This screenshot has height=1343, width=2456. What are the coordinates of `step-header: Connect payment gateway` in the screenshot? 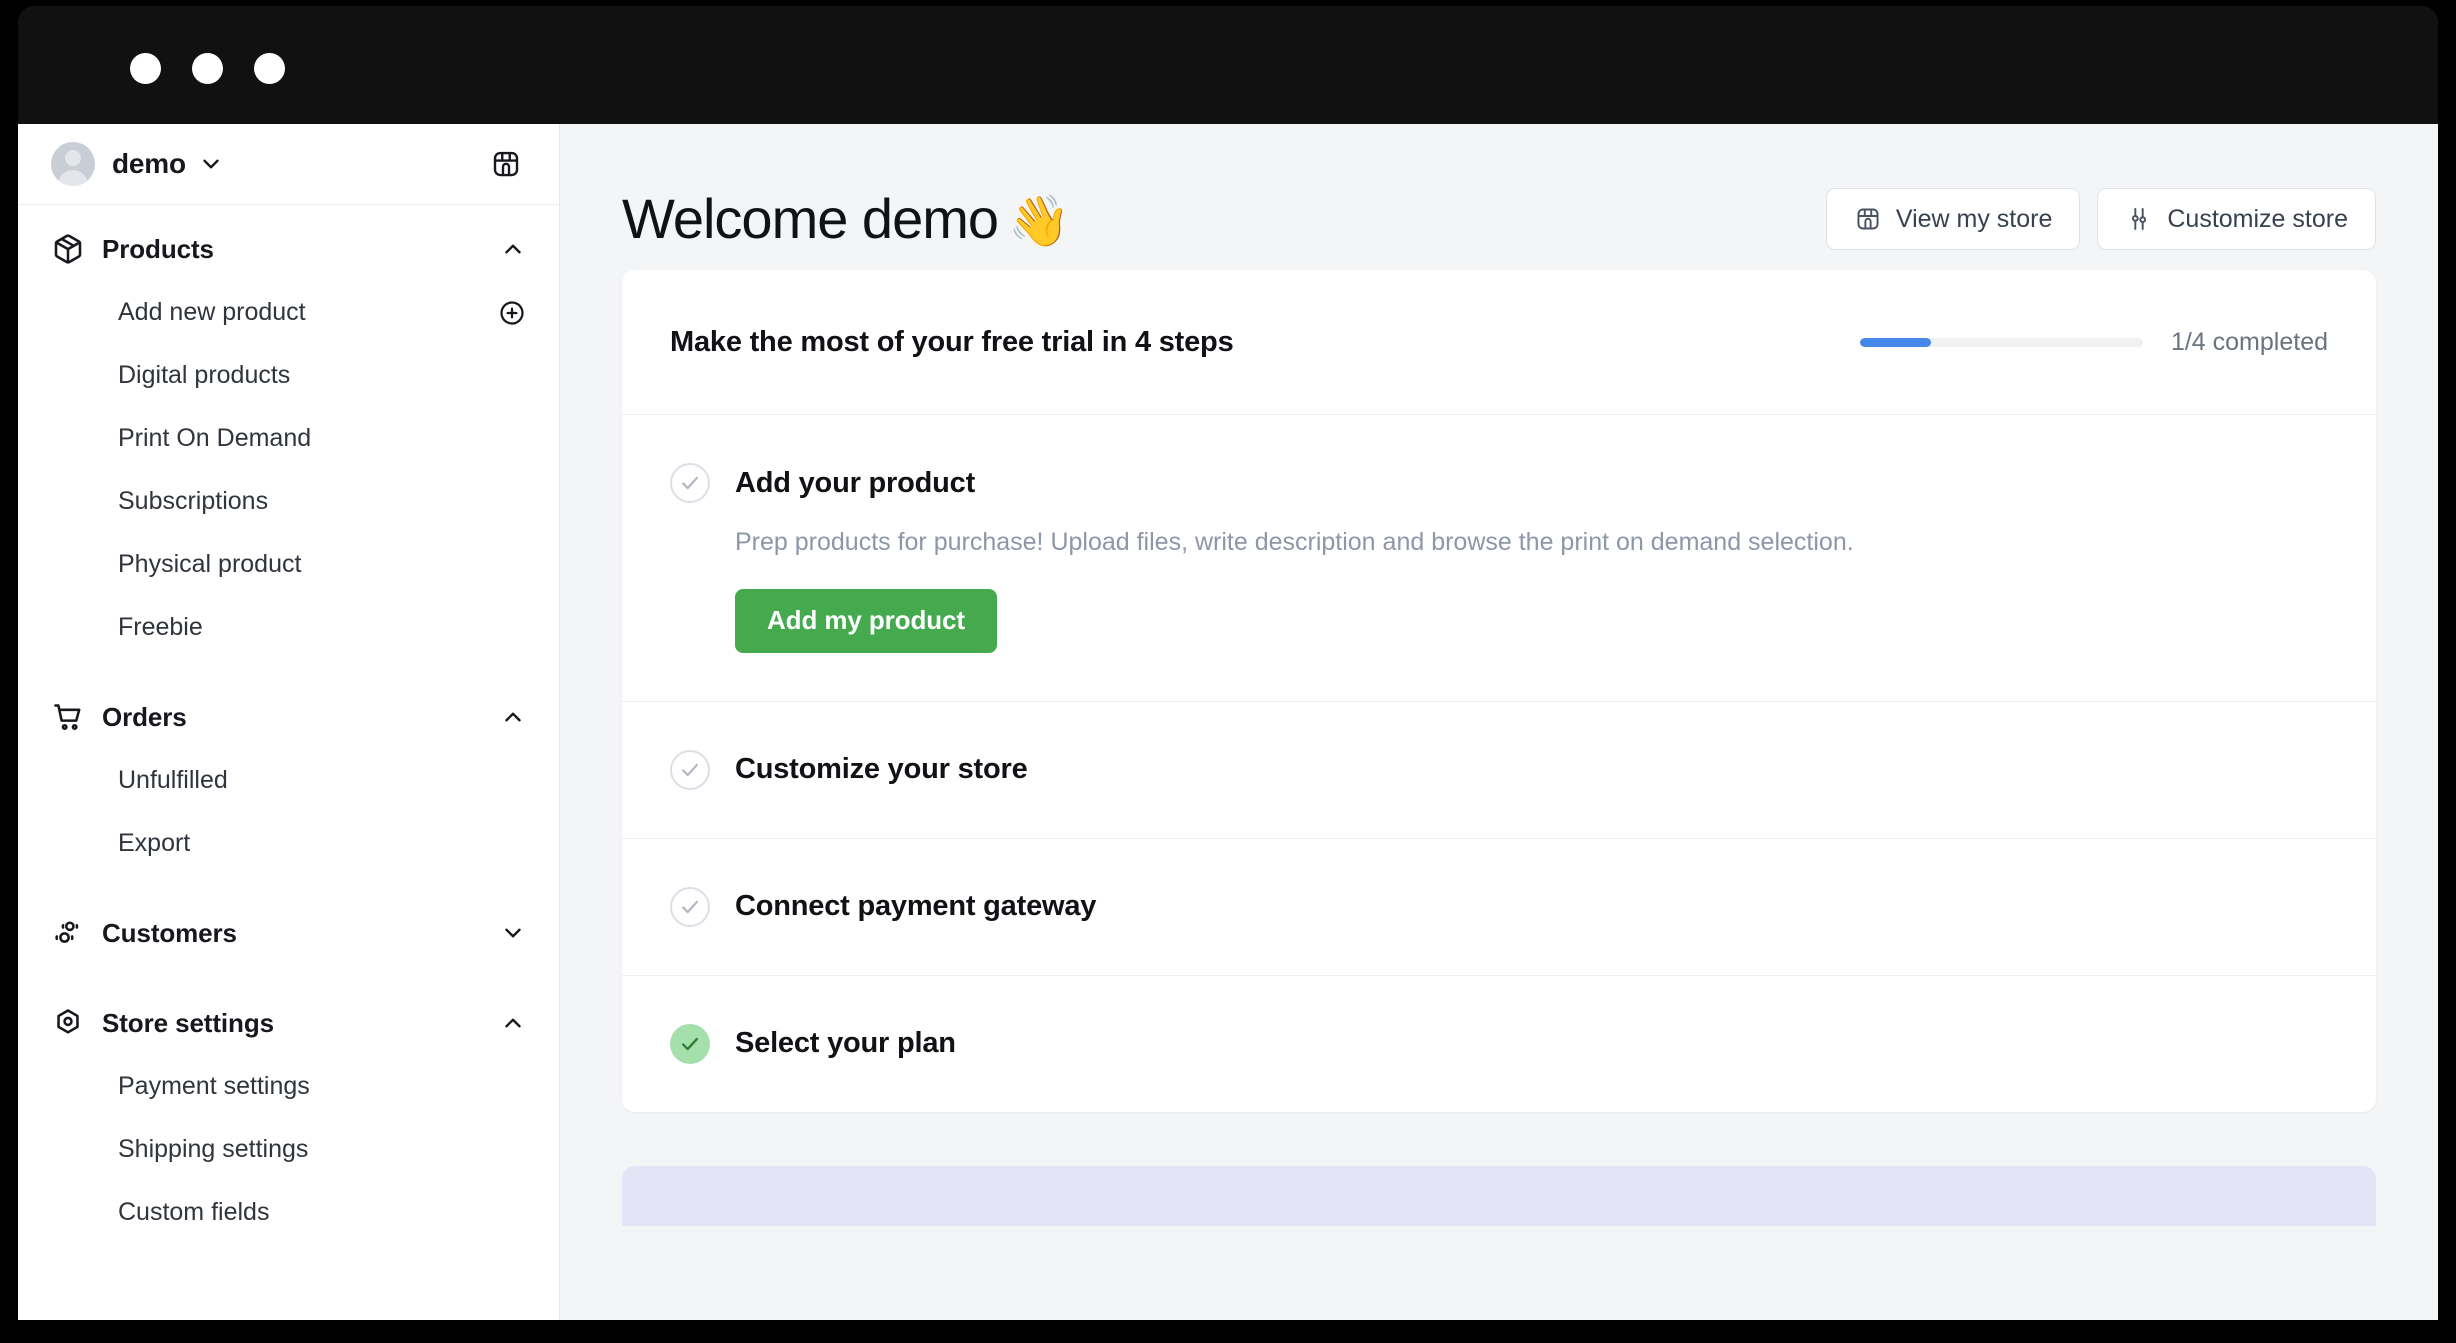 It's located at (1499, 906).